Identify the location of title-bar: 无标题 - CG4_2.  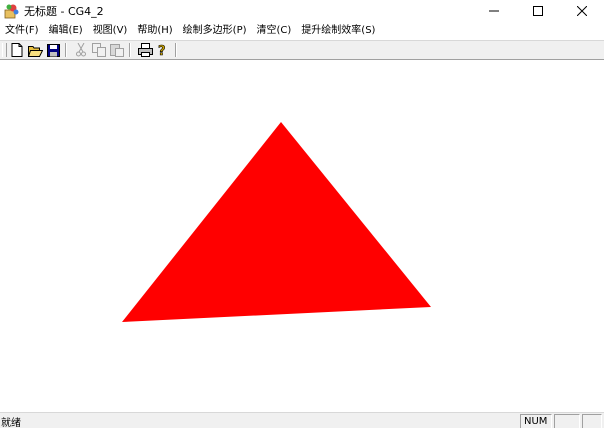
(302, 11).